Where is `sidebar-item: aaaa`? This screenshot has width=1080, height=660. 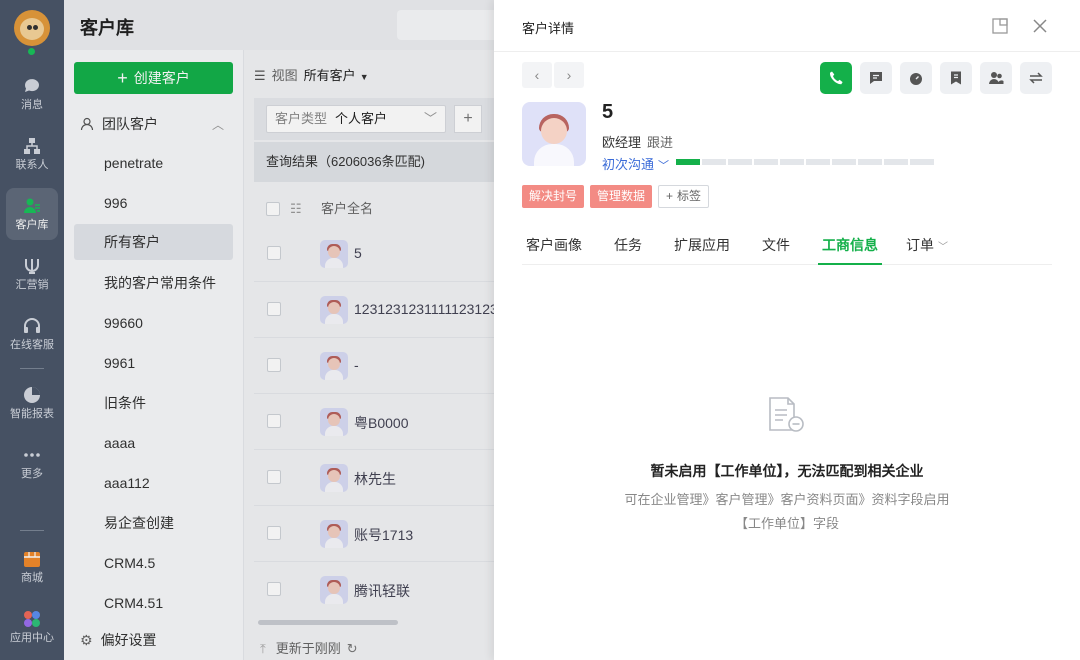 sidebar-item: aaaa is located at coordinates (153, 443).